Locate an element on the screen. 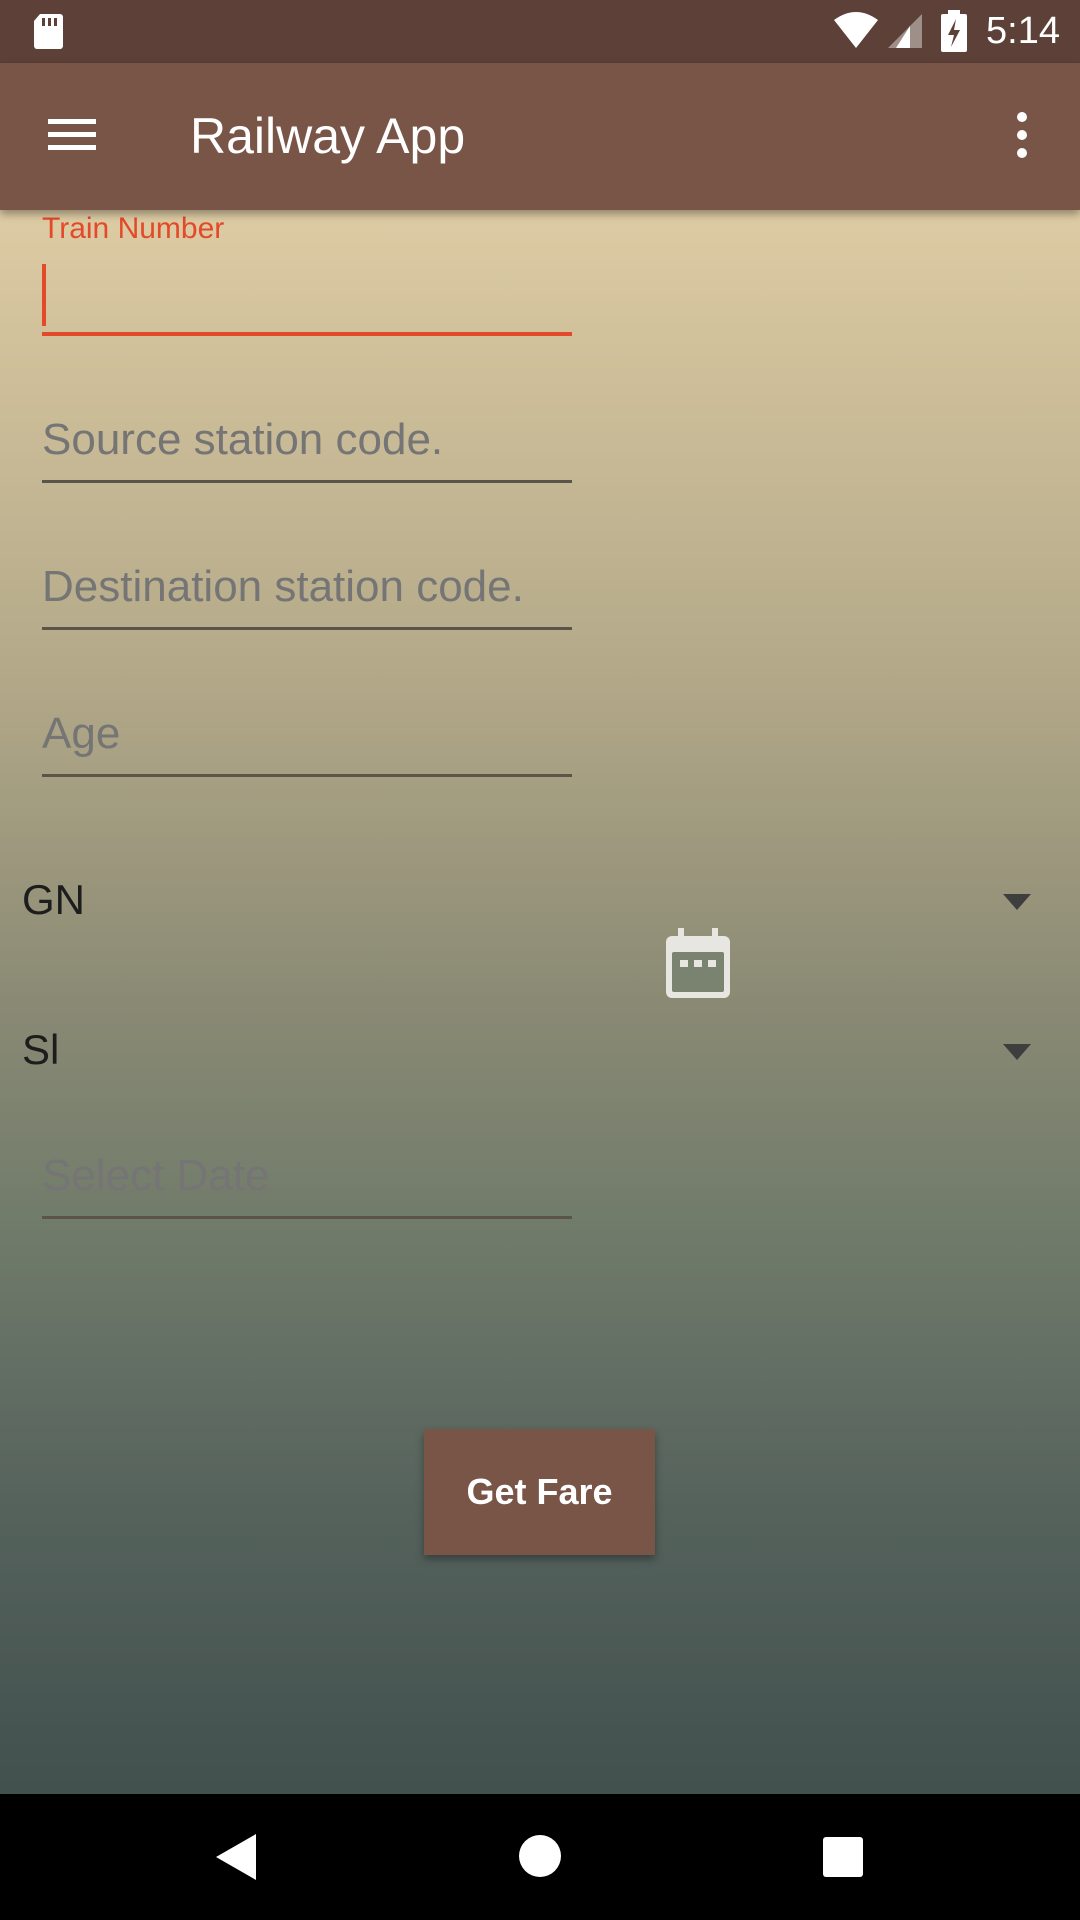 Image resolution: width=1080 pixels, height=1920 pixels. system-nav-bar is located at coordinates (540, 1857).